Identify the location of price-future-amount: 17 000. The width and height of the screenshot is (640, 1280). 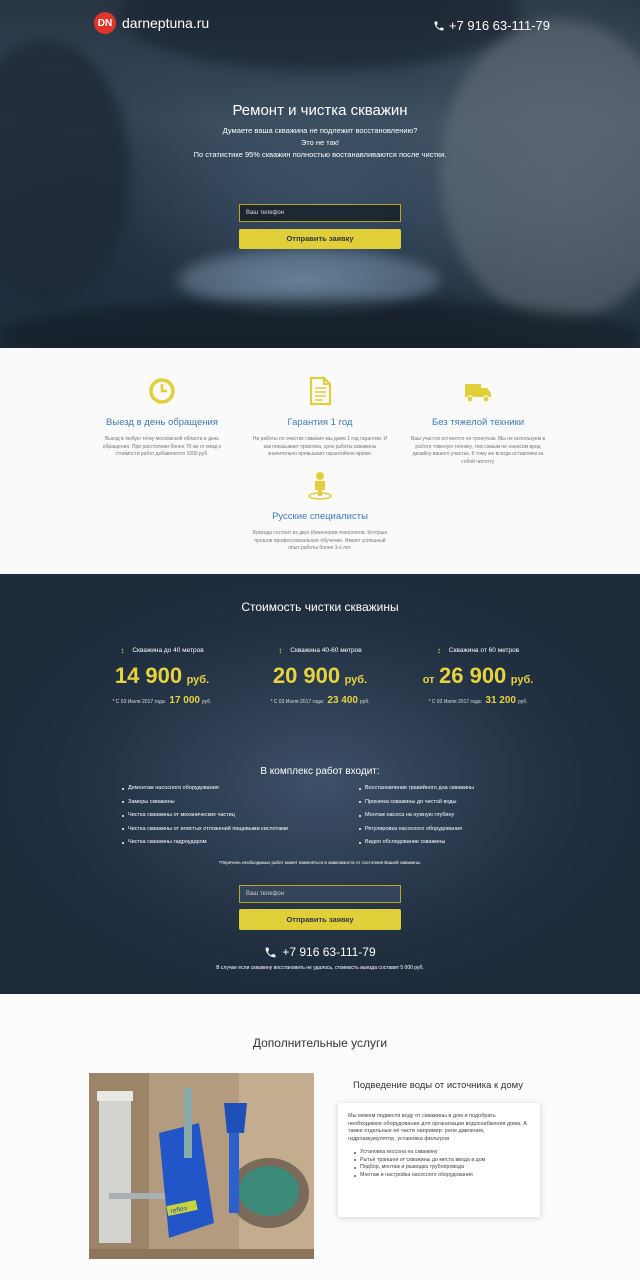
(184, 700).